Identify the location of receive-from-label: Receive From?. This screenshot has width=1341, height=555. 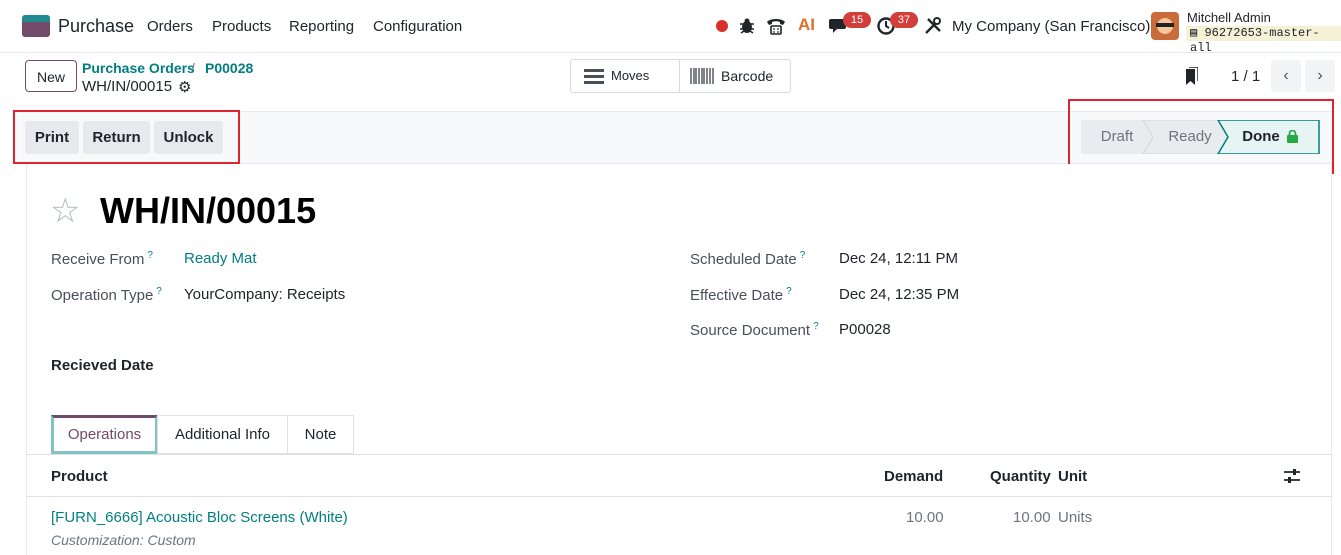
(102, 259).